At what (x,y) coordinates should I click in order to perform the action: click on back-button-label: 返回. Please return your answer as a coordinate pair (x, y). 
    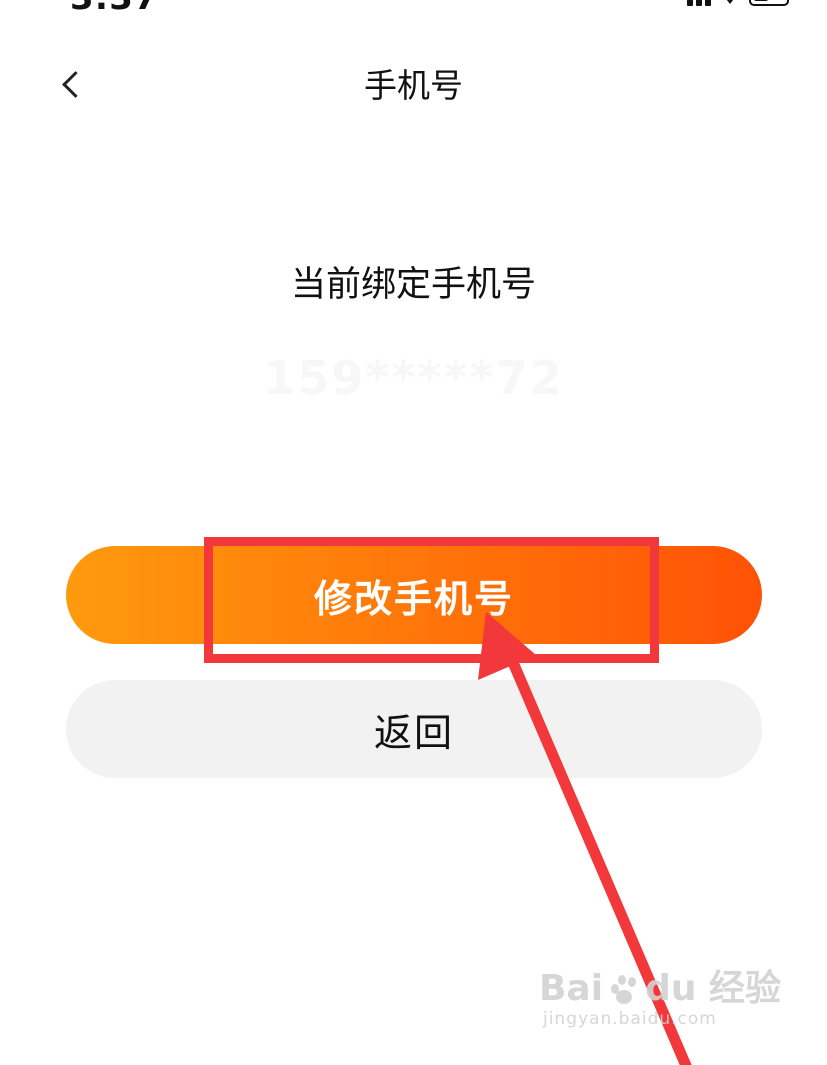
    Looking at the image, I should click on (413, 732).